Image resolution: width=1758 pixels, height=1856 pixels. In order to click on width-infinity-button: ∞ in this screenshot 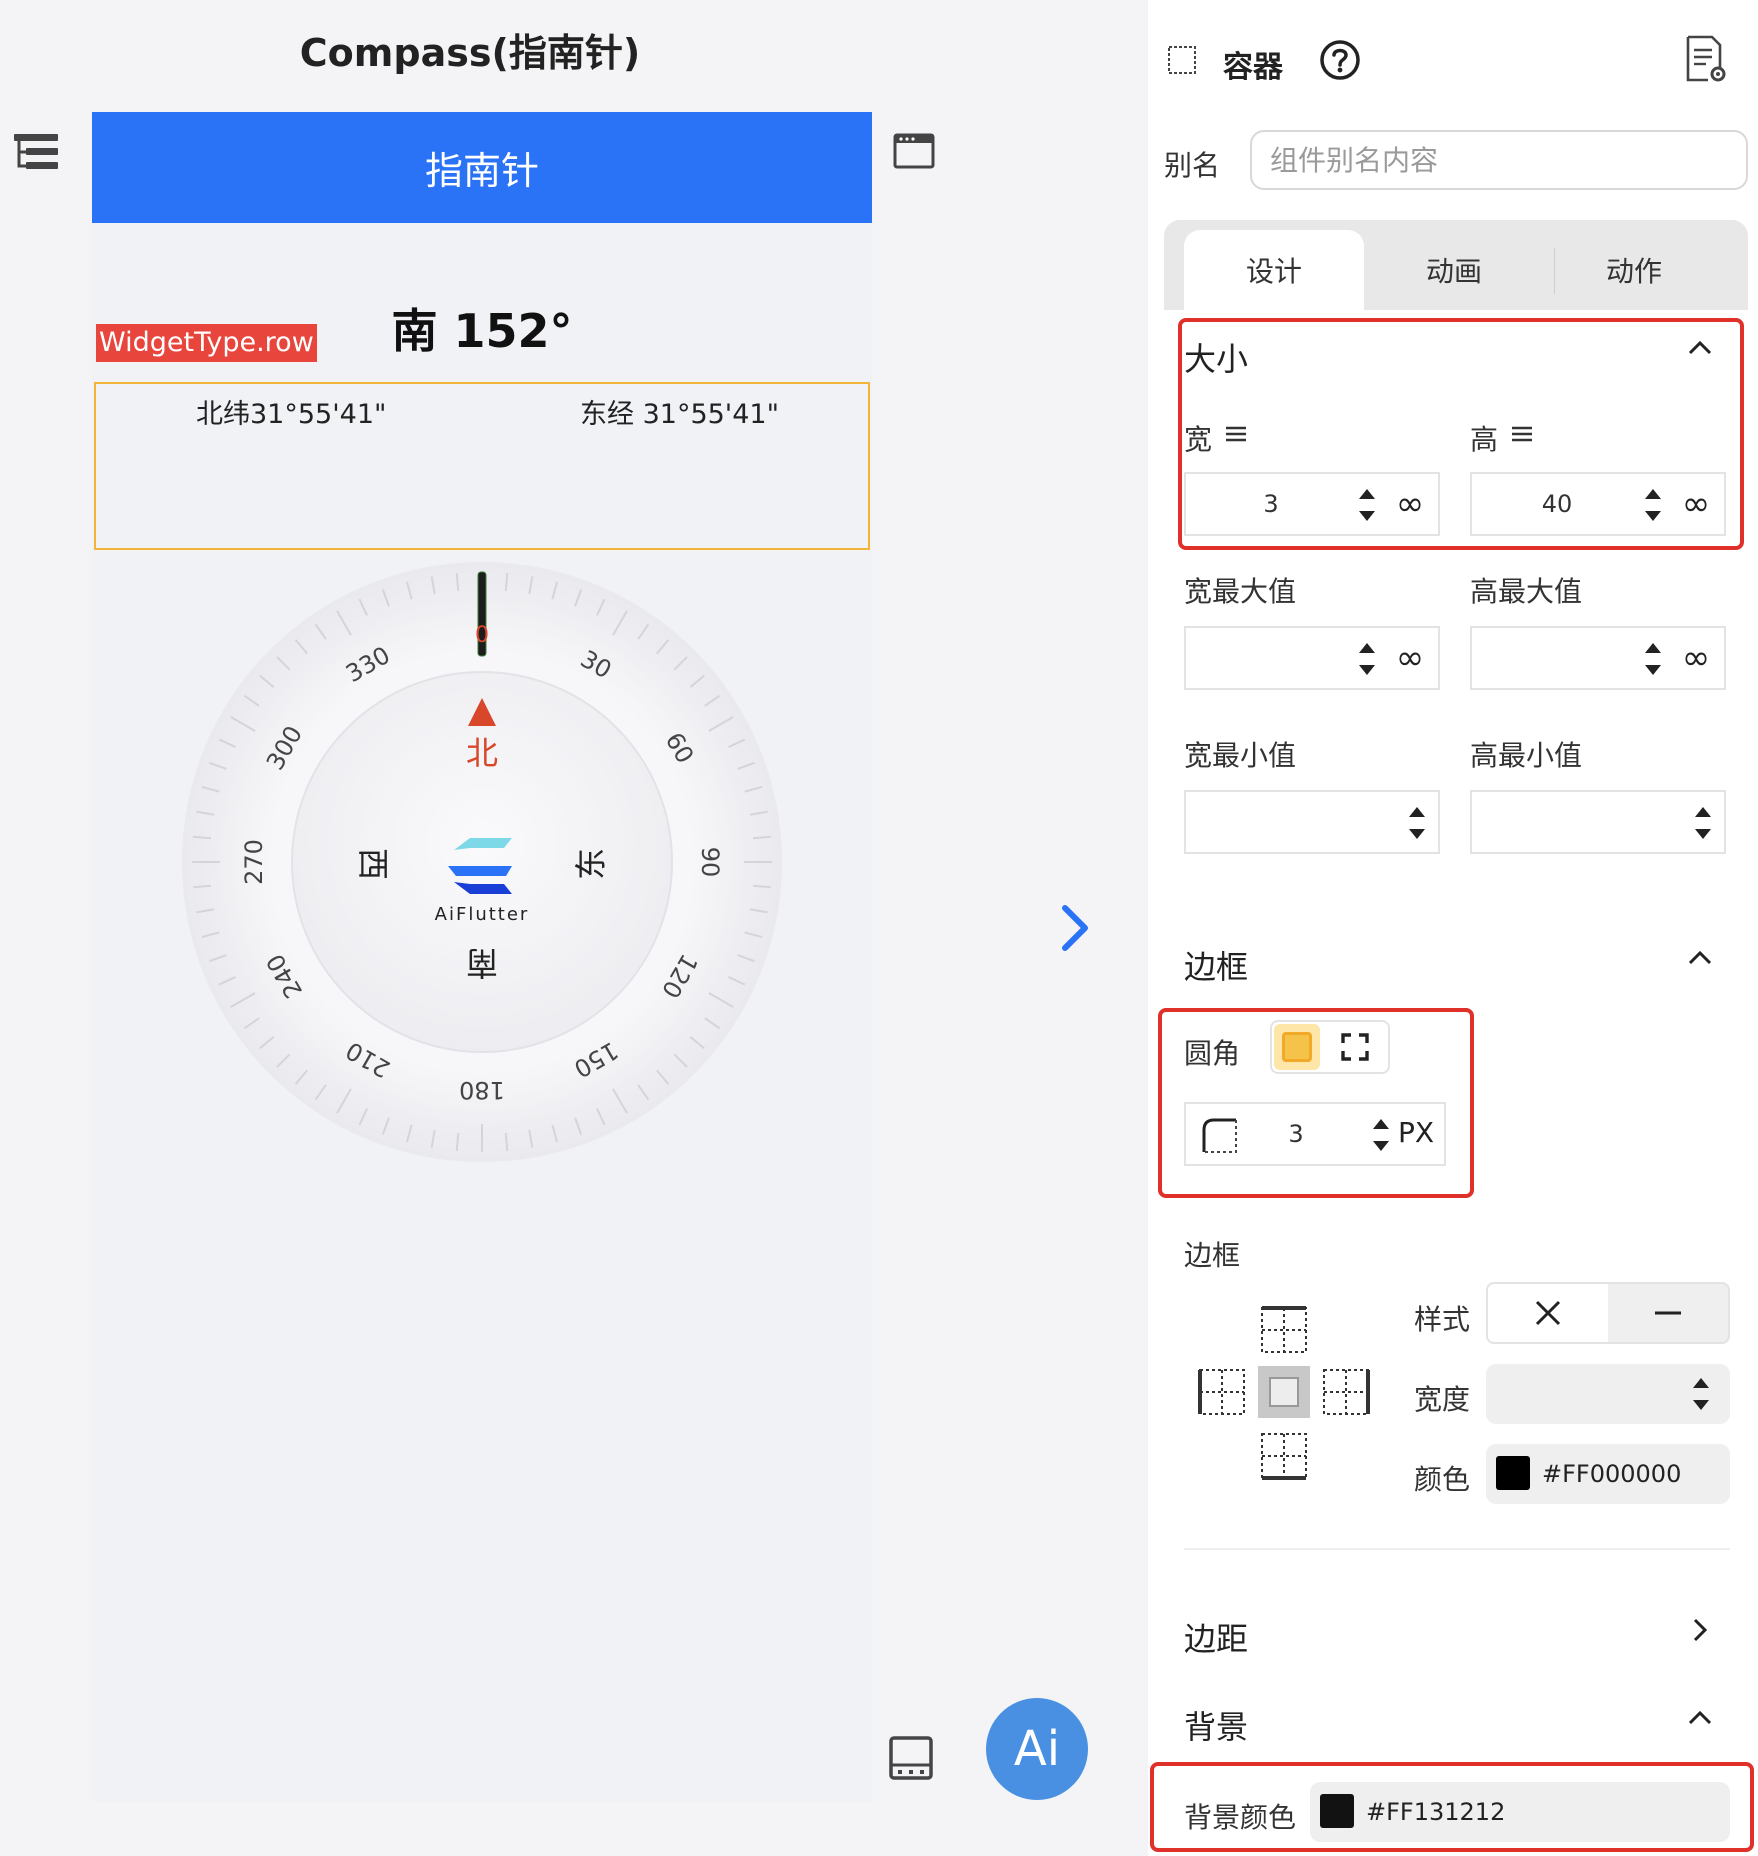, I will do `click(1410, 504)`.